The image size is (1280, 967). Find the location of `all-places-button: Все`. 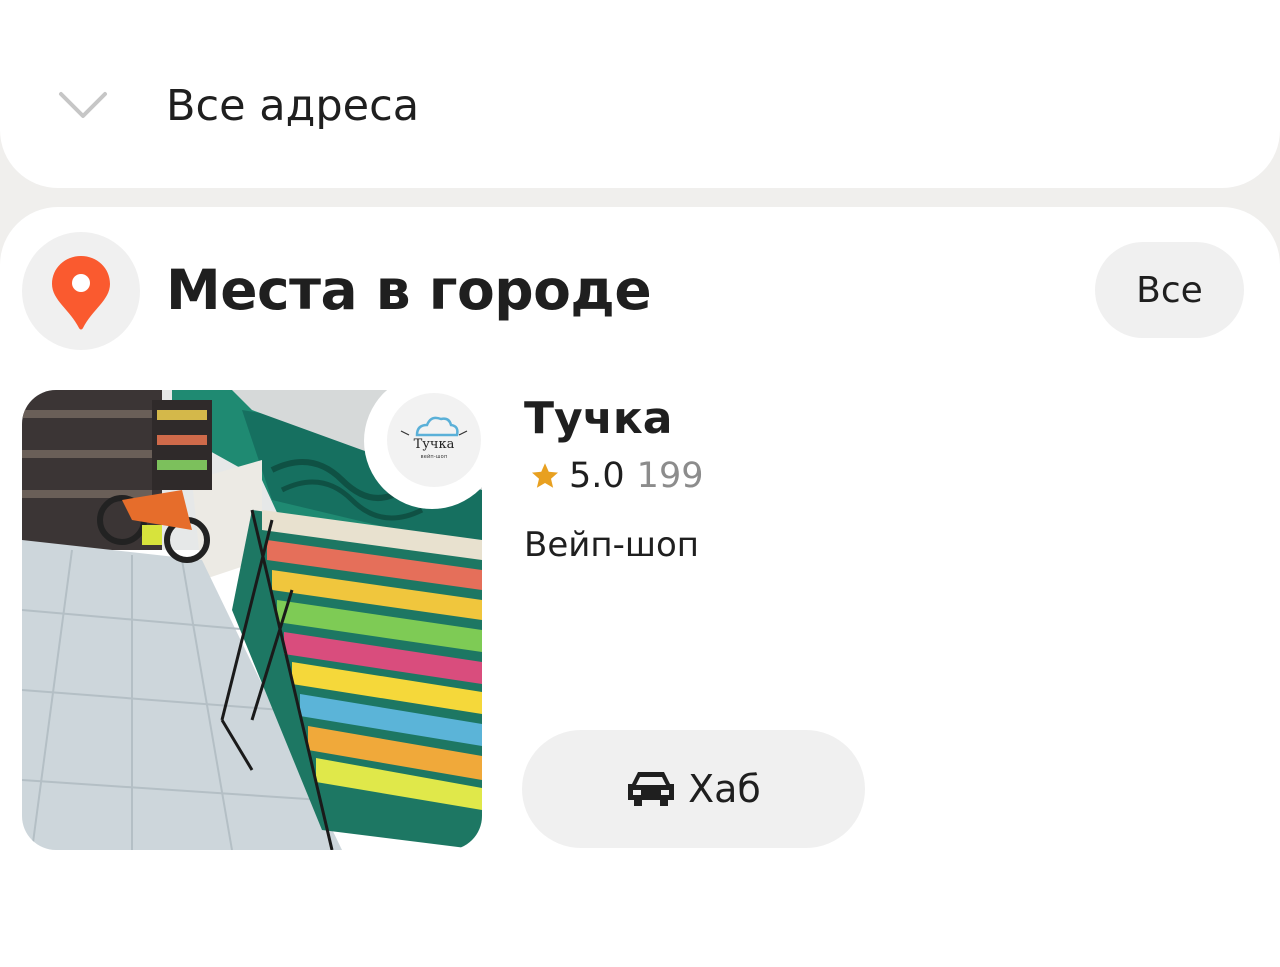

all-places-button: Все is located at coordinates (1169, 290).